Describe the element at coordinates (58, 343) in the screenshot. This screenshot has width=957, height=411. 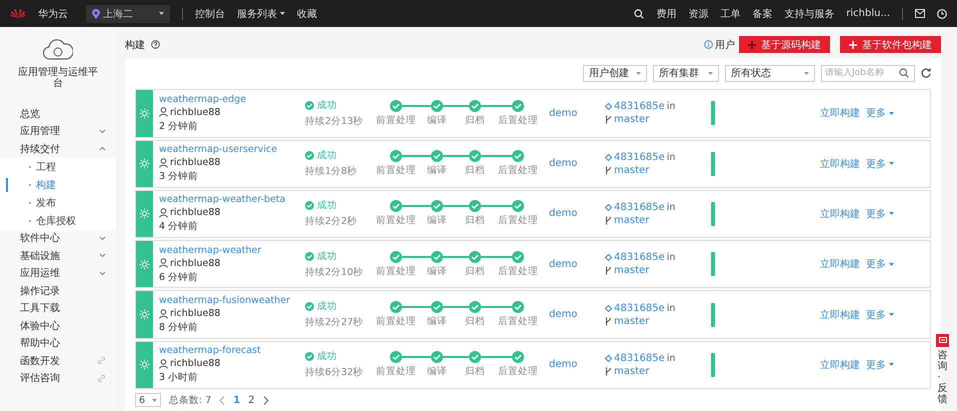
I see `sidebar-item: 帮助中心` at that location.